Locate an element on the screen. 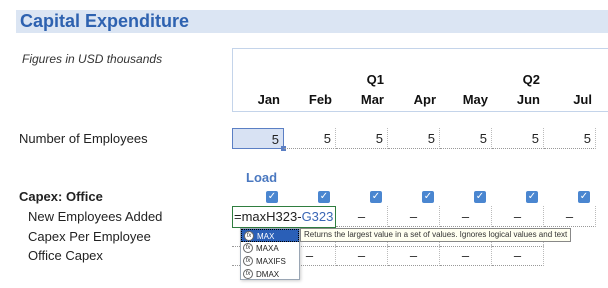 The height and width of the screenshot is (288, 608). month-label-mar: Mar is located at coordinates (372, 99).